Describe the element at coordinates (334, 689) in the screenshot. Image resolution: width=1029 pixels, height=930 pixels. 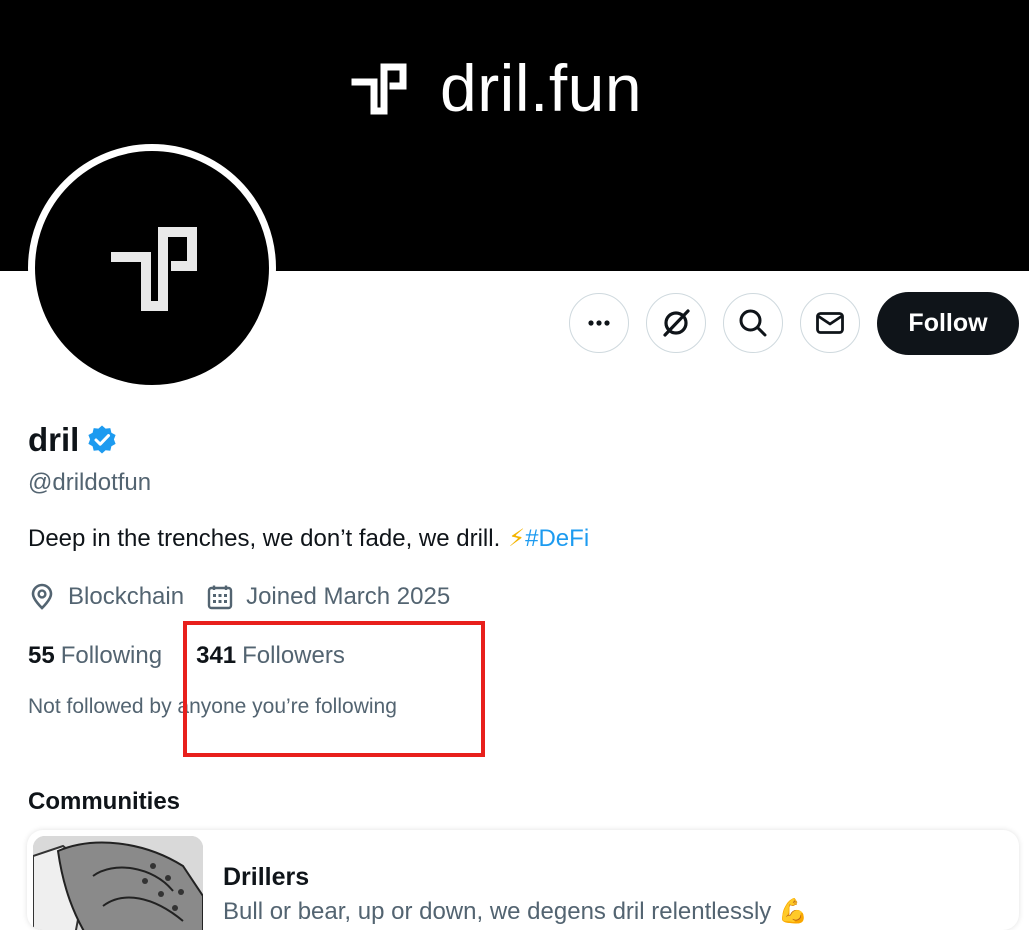
I see `highlight-annotation-box` at that location.